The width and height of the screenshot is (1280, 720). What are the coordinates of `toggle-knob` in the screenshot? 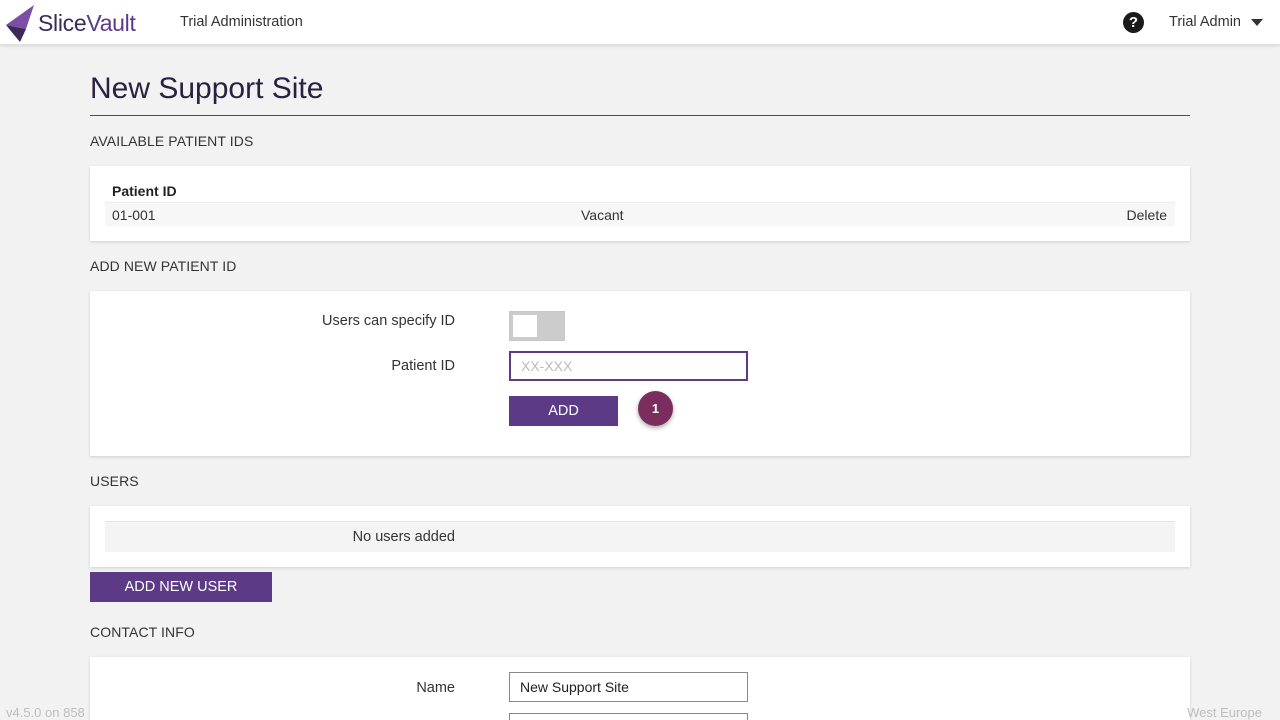 It's located at (525, 326).